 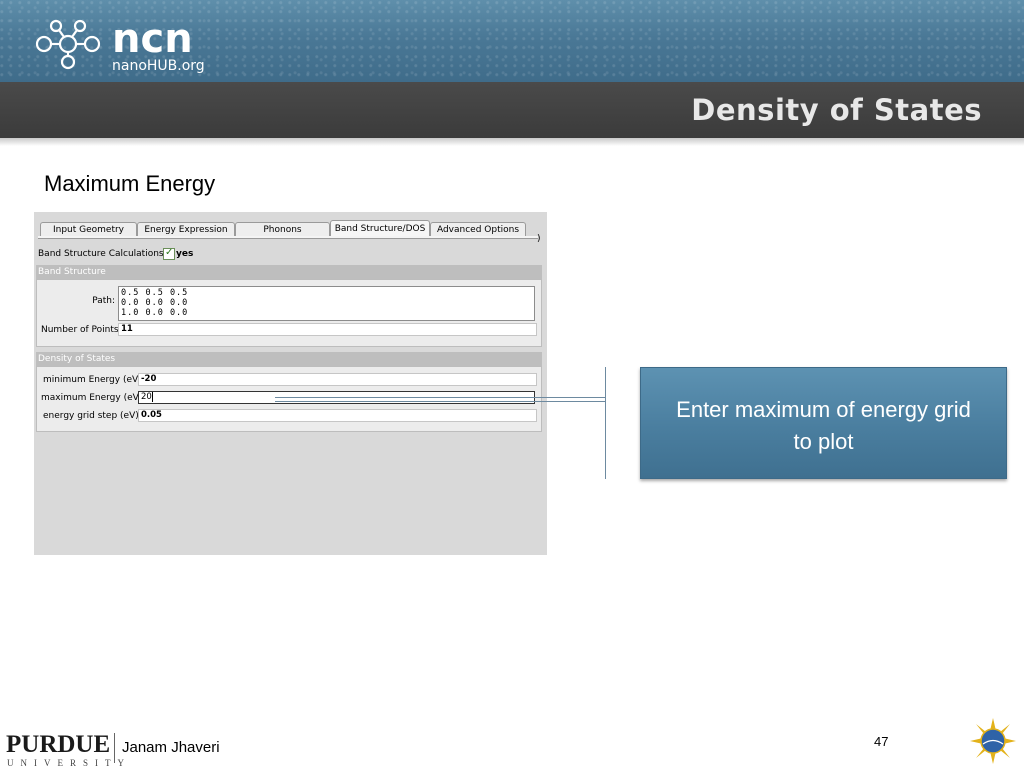 What do you see at coordinates (881, 741) in the screenshot?
I see `page-number: 47` at bounding box center [881, 741].